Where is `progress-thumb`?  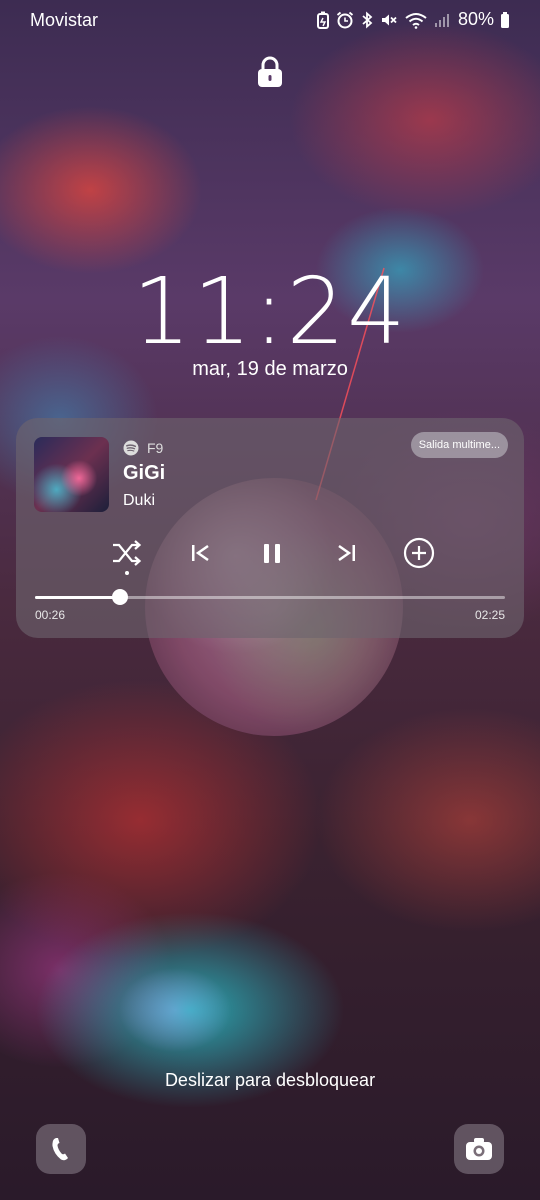
progress-thumb is located at coordinates (119, 597).